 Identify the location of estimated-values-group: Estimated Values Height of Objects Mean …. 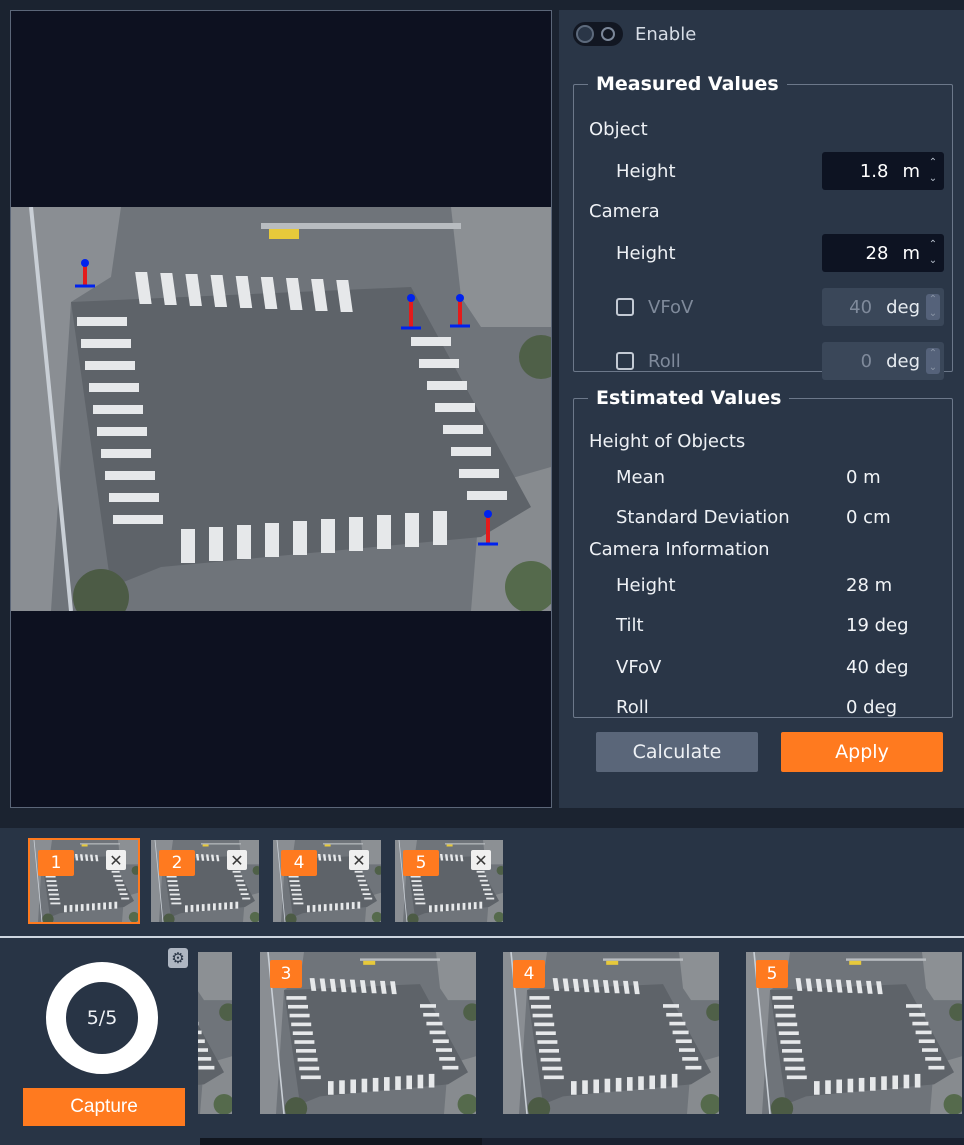
(763, 553).